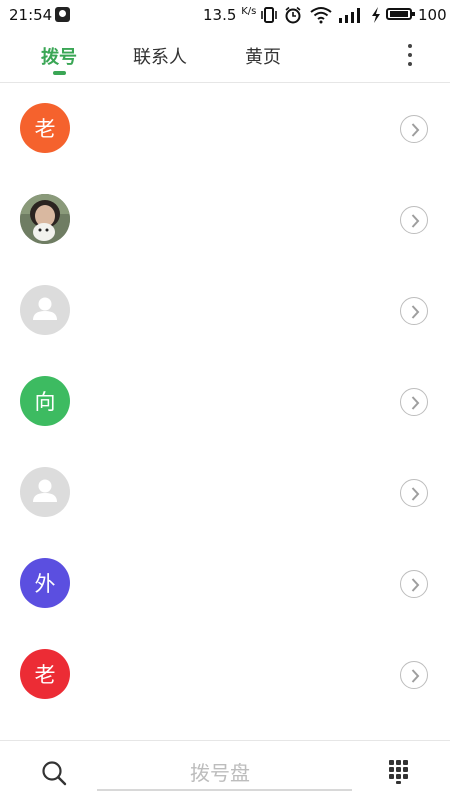 The image size is (450, 801). What do you see at coordinates (432, 15) in the screenshot?
I see `battery-percent: 100` at bounding box center [432, 15].